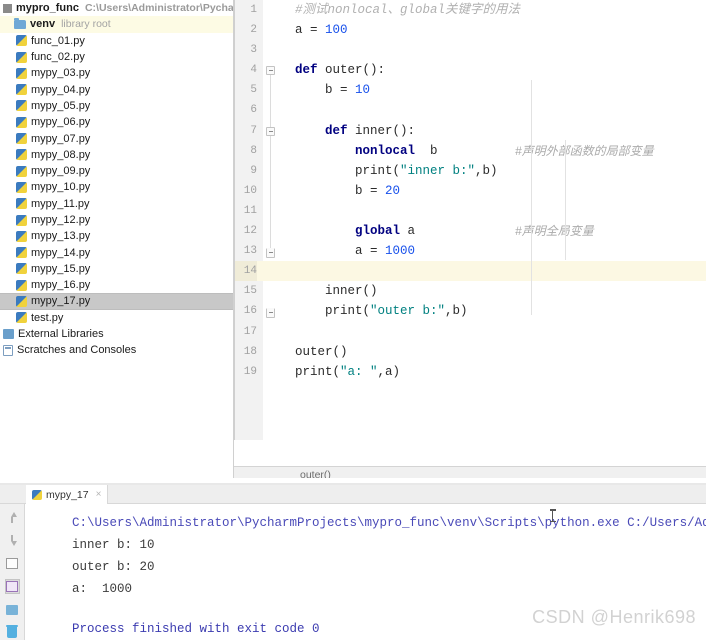  Describe the element at coordinates (99, 494) in the screenshot. I see `close-icon: ×` at that location.